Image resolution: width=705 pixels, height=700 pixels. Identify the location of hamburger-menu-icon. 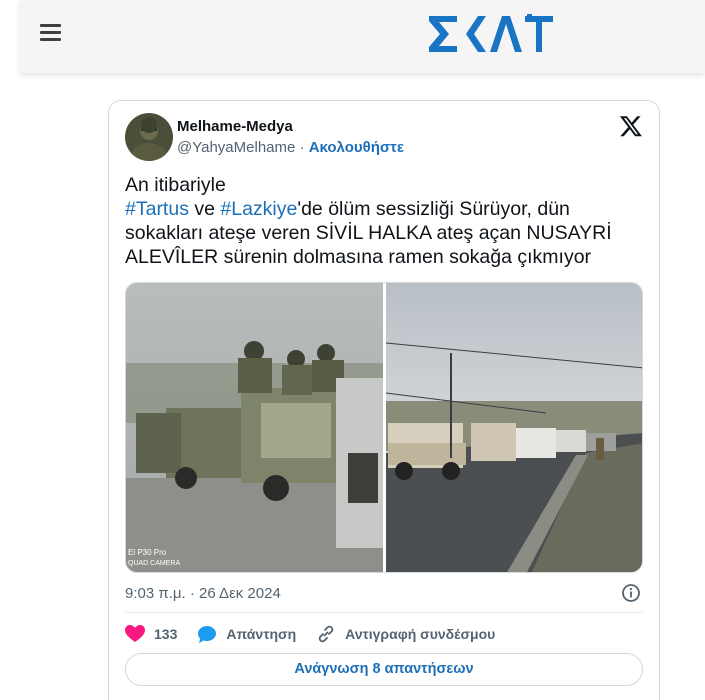
(50, 32).